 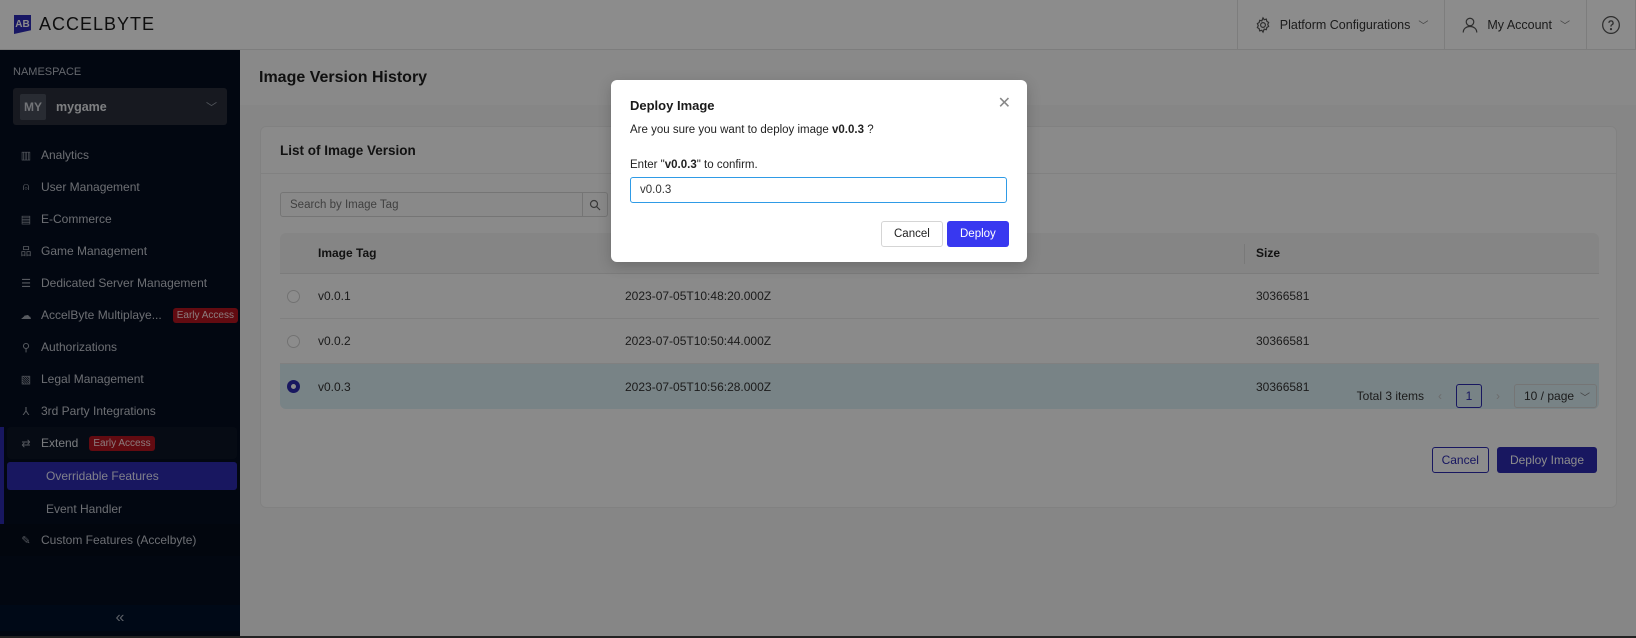 What do you see at coordinates (647, 165) in the screenshot?
I see `hint-text: Enter "` at bounding box center [647, 165].